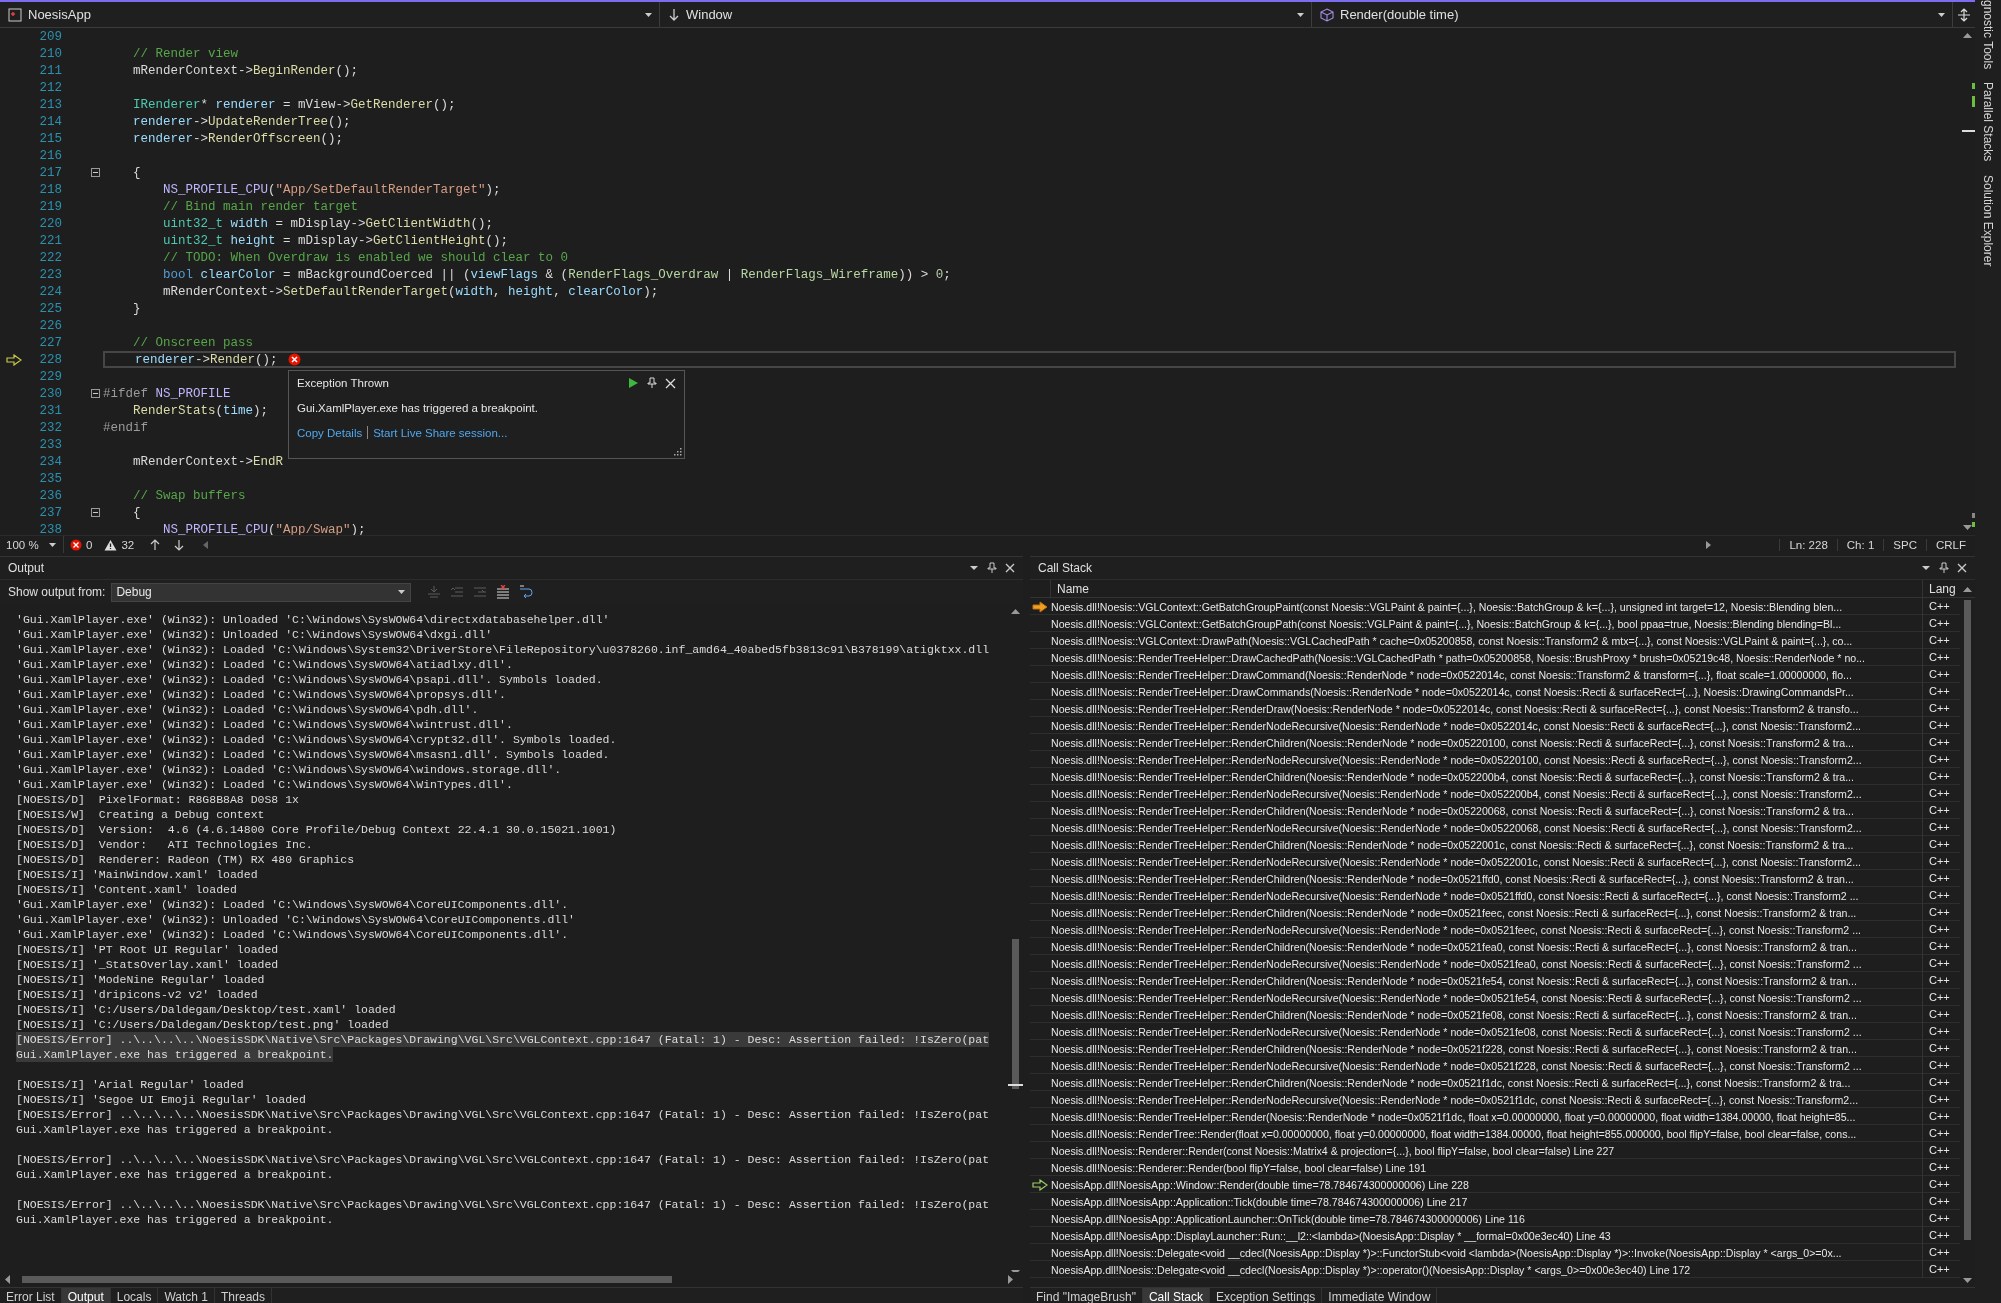 Image resolution: width=2001 pixels, height=1303 pixels. I want to click on output-line: 'Gui.XamlPlayer.exe' (Win32): Loaded 'C:\Windows\SysWOW64\WinTypes.dll'., so click(264, 784).